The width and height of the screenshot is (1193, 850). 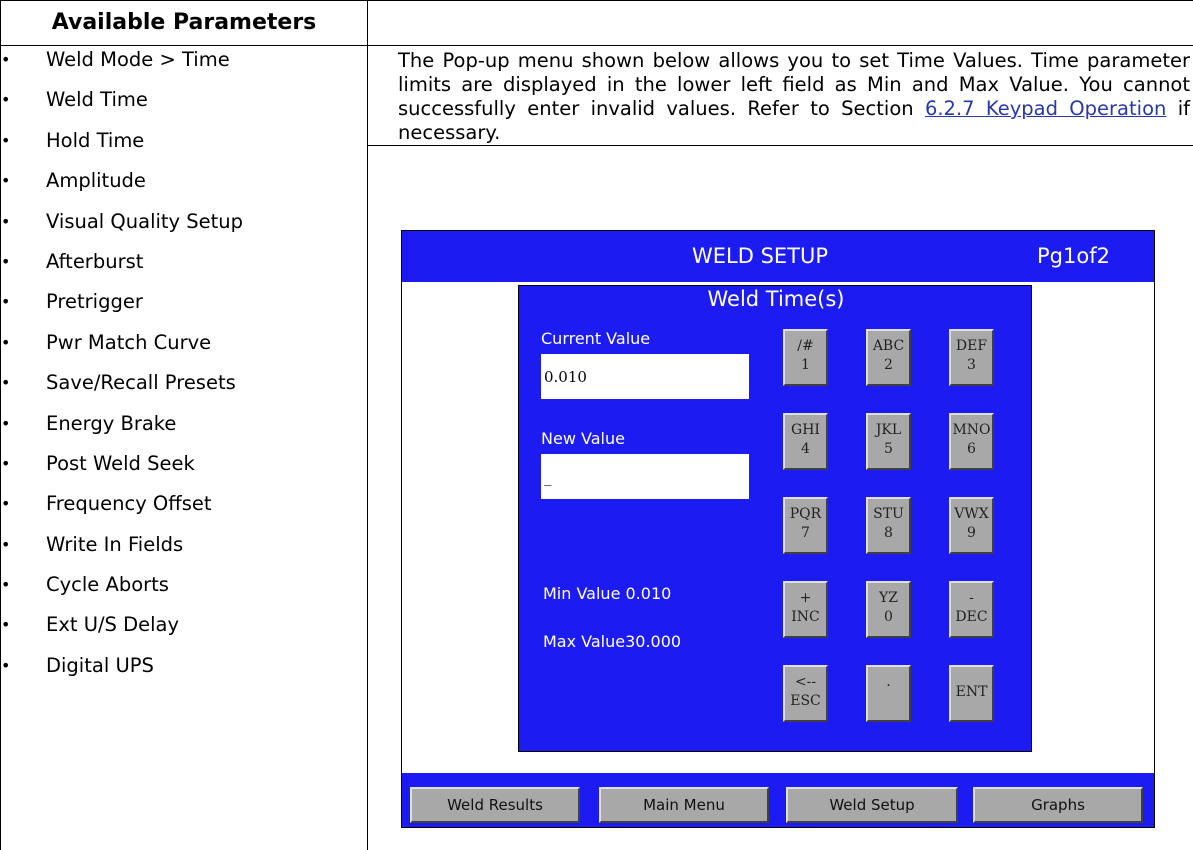 I want to click on key-0: YZ 0, so click(x=888, y=609).